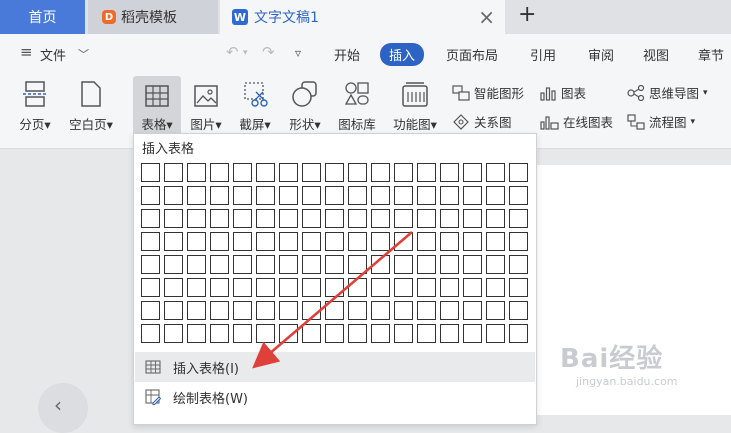  I want to click on function-chart-button: 功能图▾, so click(415, 106).